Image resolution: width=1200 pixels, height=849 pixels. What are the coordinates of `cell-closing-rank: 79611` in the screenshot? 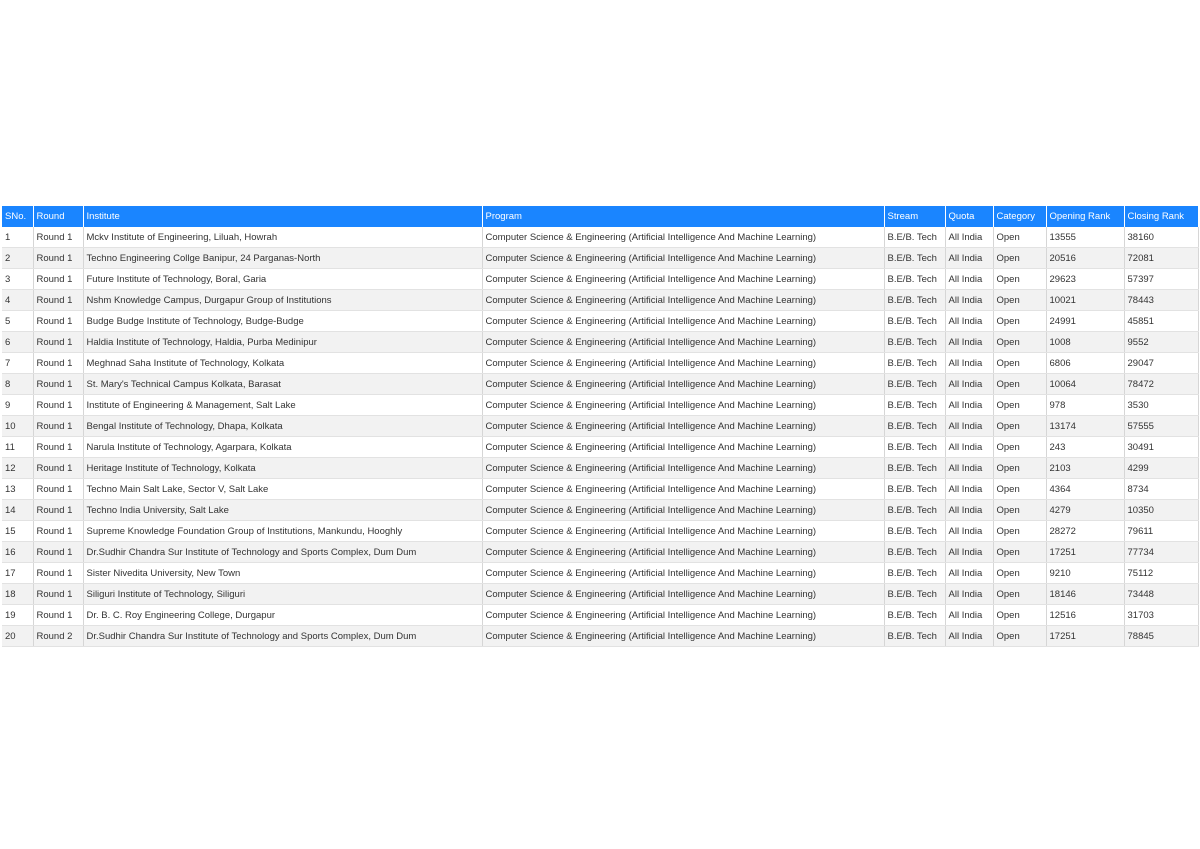 It's located at (1161, 531).